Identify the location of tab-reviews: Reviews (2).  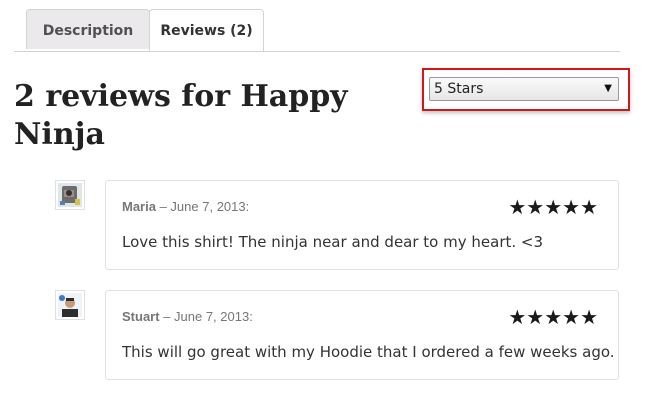
(206, 30).